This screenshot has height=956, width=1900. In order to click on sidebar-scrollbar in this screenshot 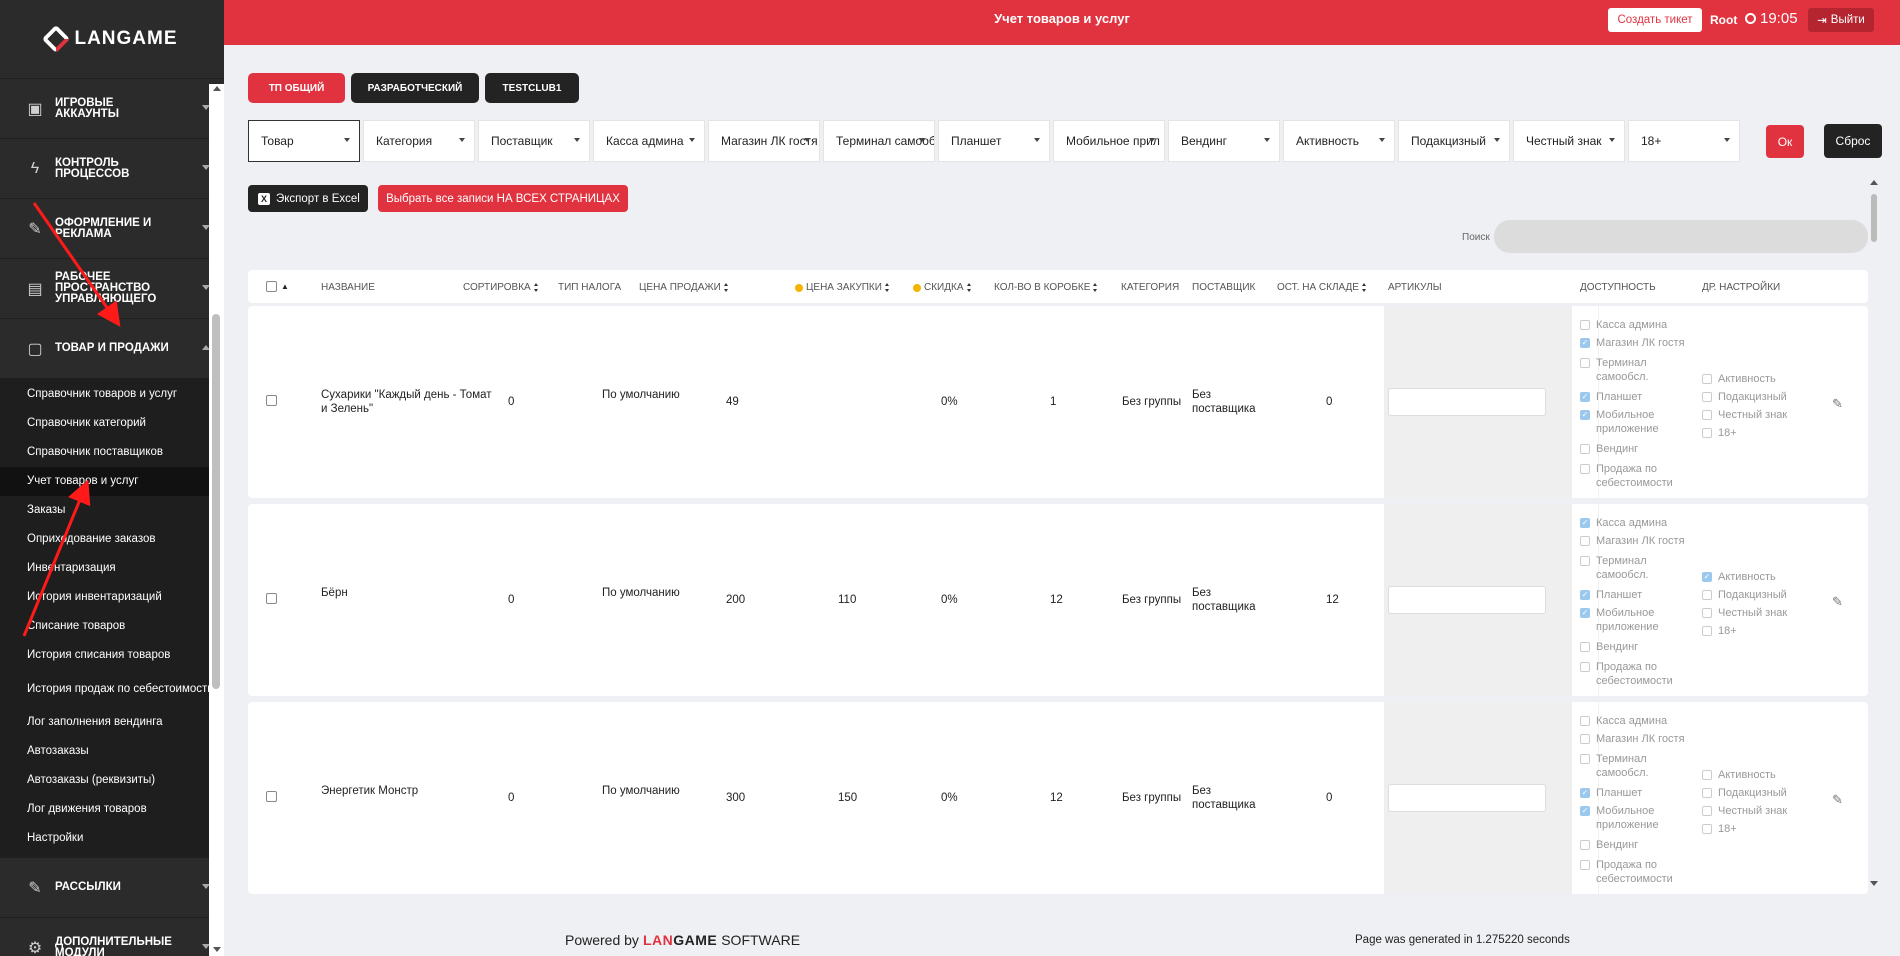, I will do `click(216, 520)`.